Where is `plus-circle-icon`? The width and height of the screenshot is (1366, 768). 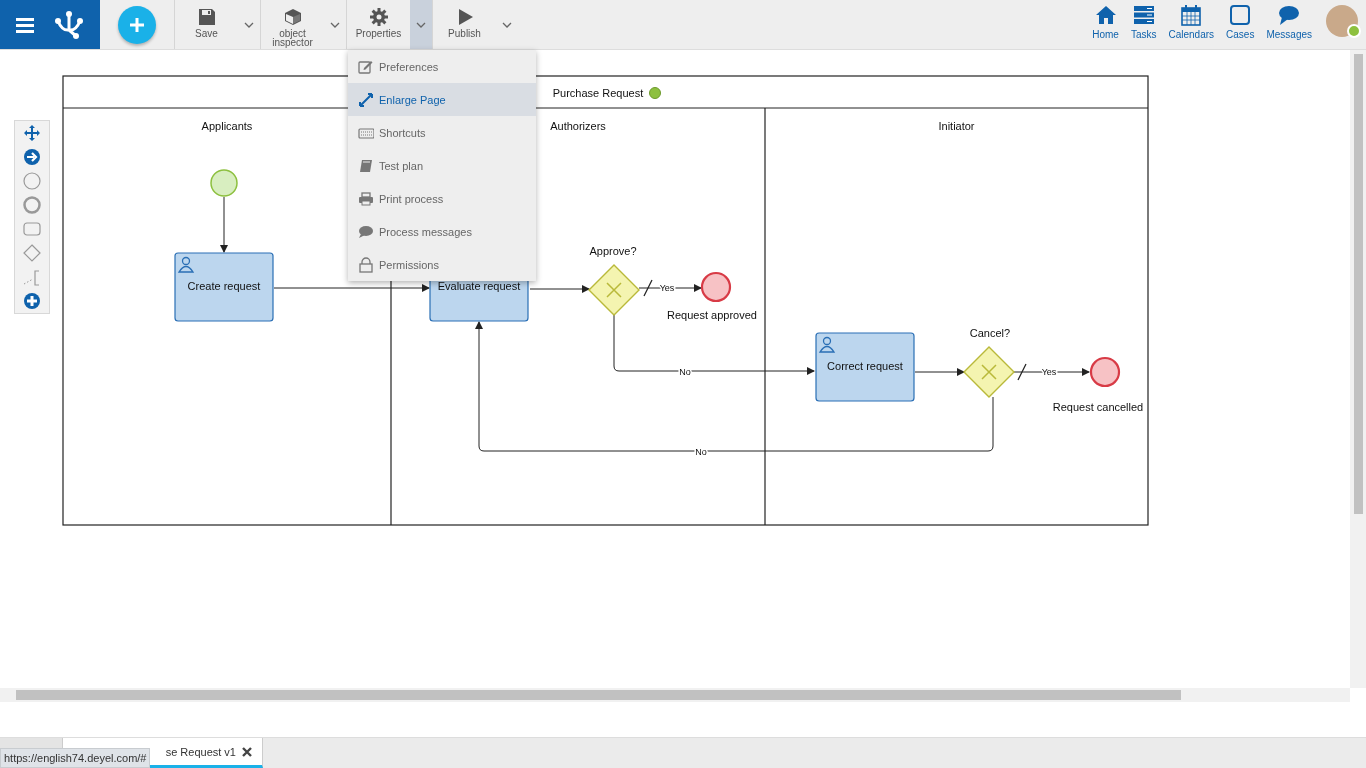 plus-circle-icon is located at coordinates (32, 301).